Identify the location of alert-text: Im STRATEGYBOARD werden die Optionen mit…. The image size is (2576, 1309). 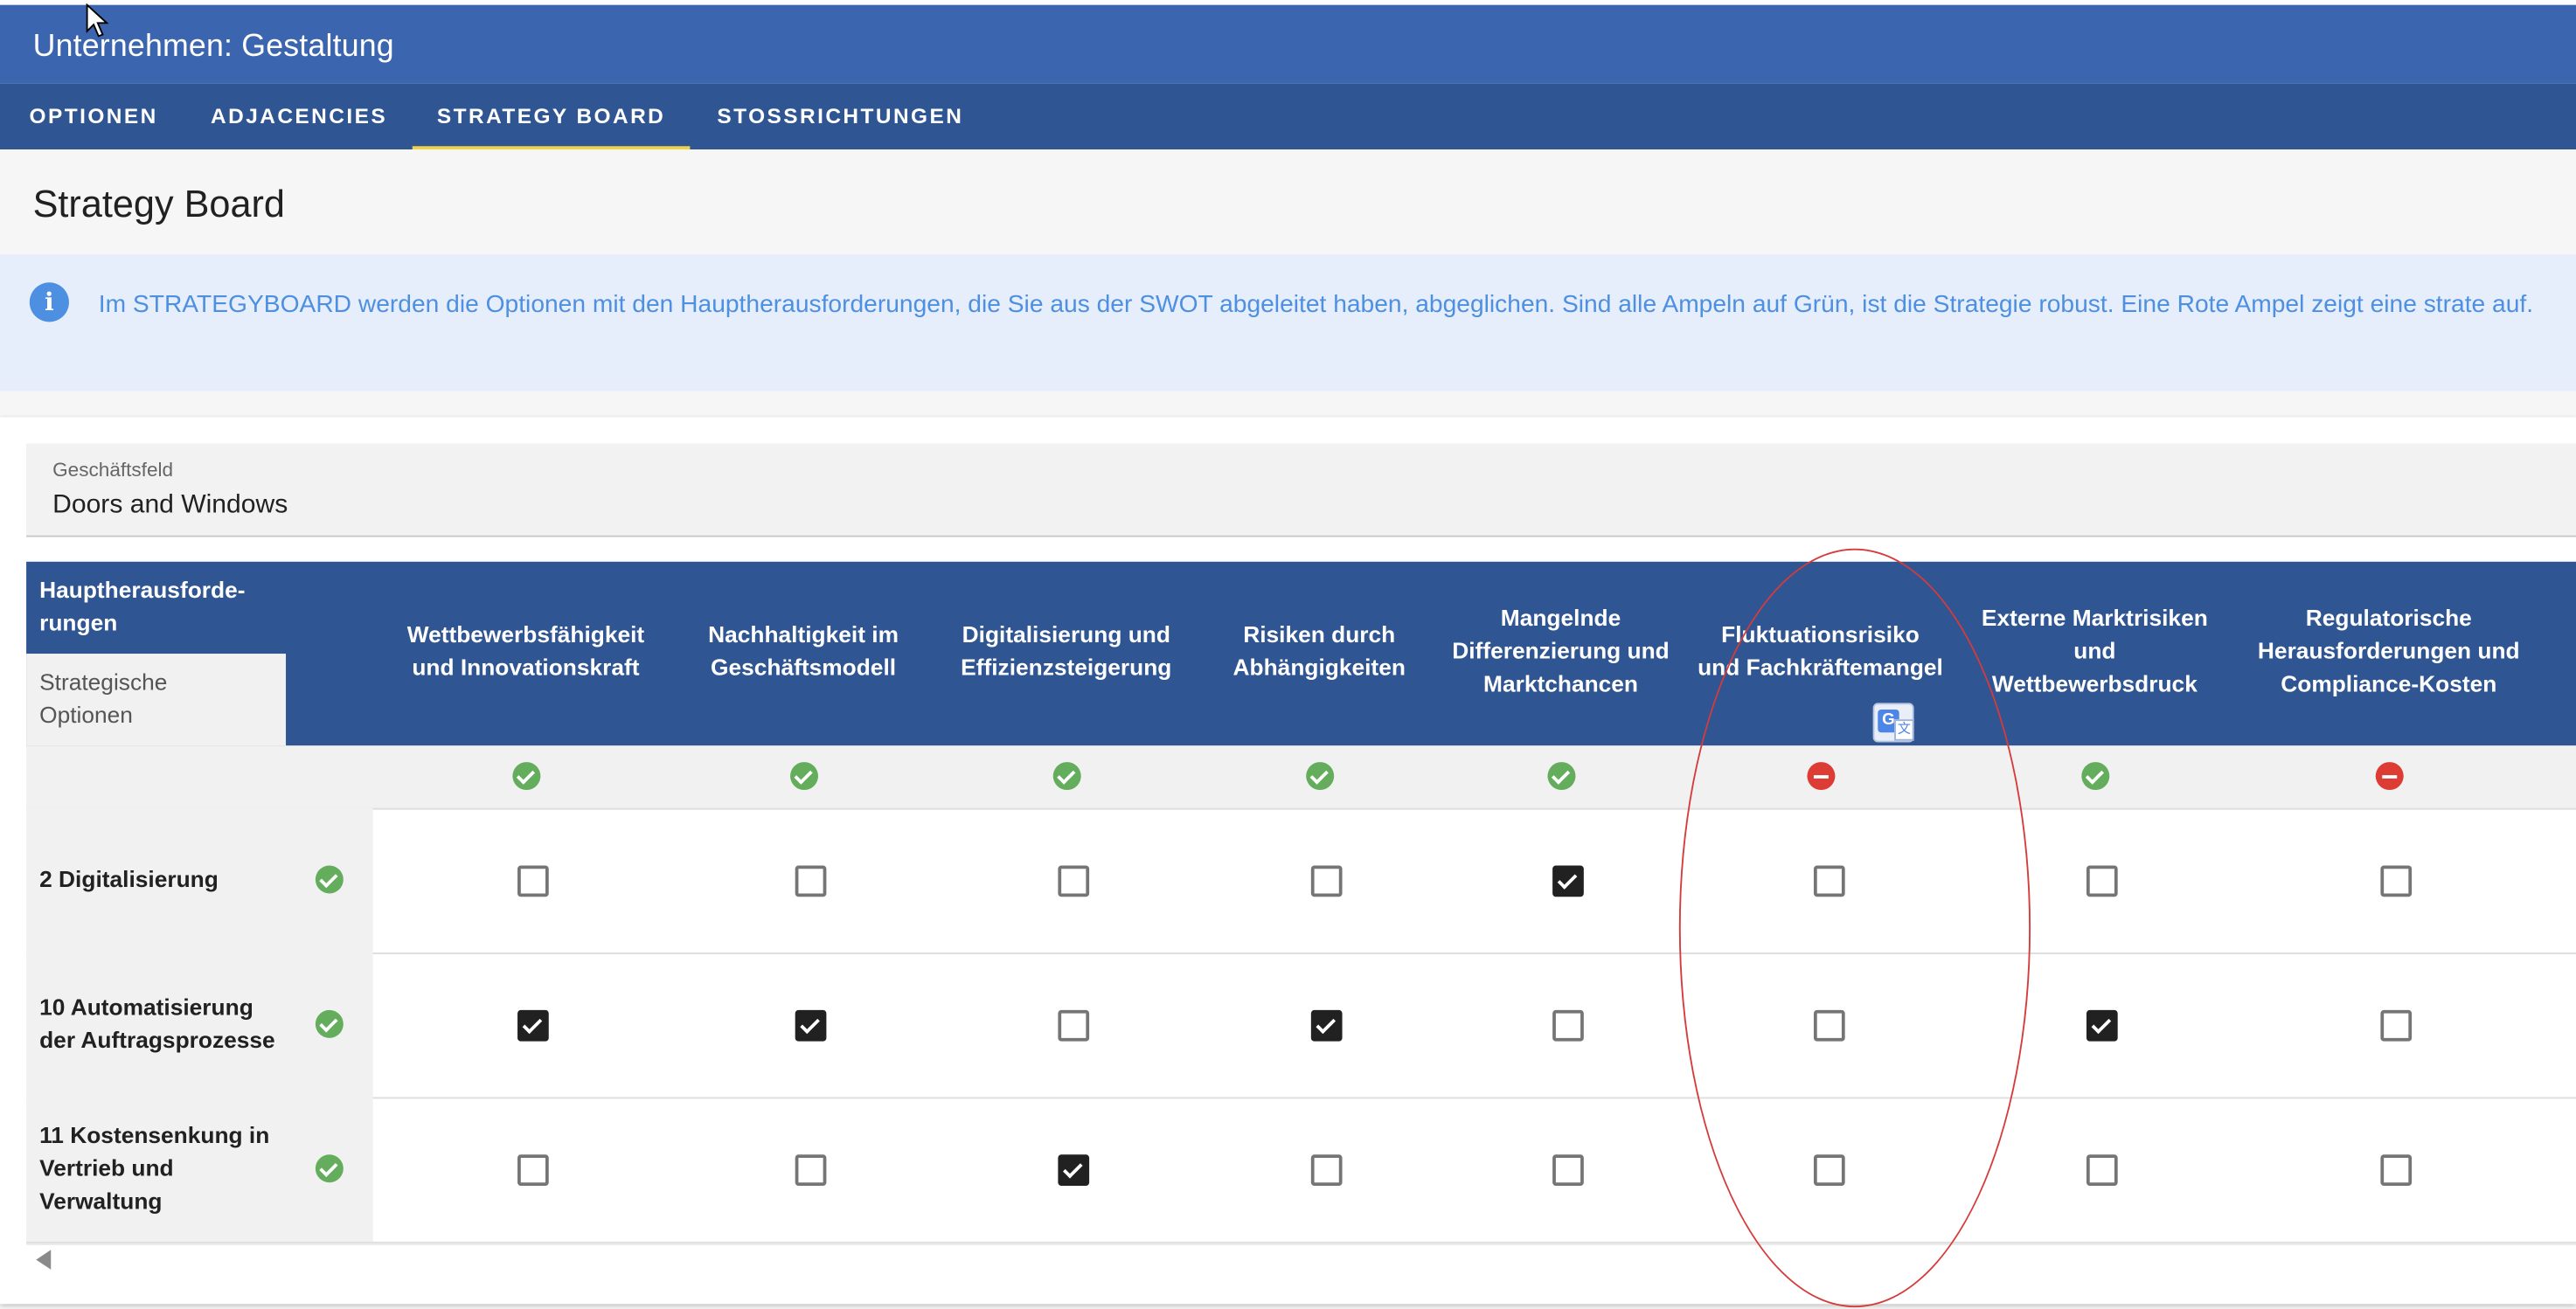
(1316, 304).